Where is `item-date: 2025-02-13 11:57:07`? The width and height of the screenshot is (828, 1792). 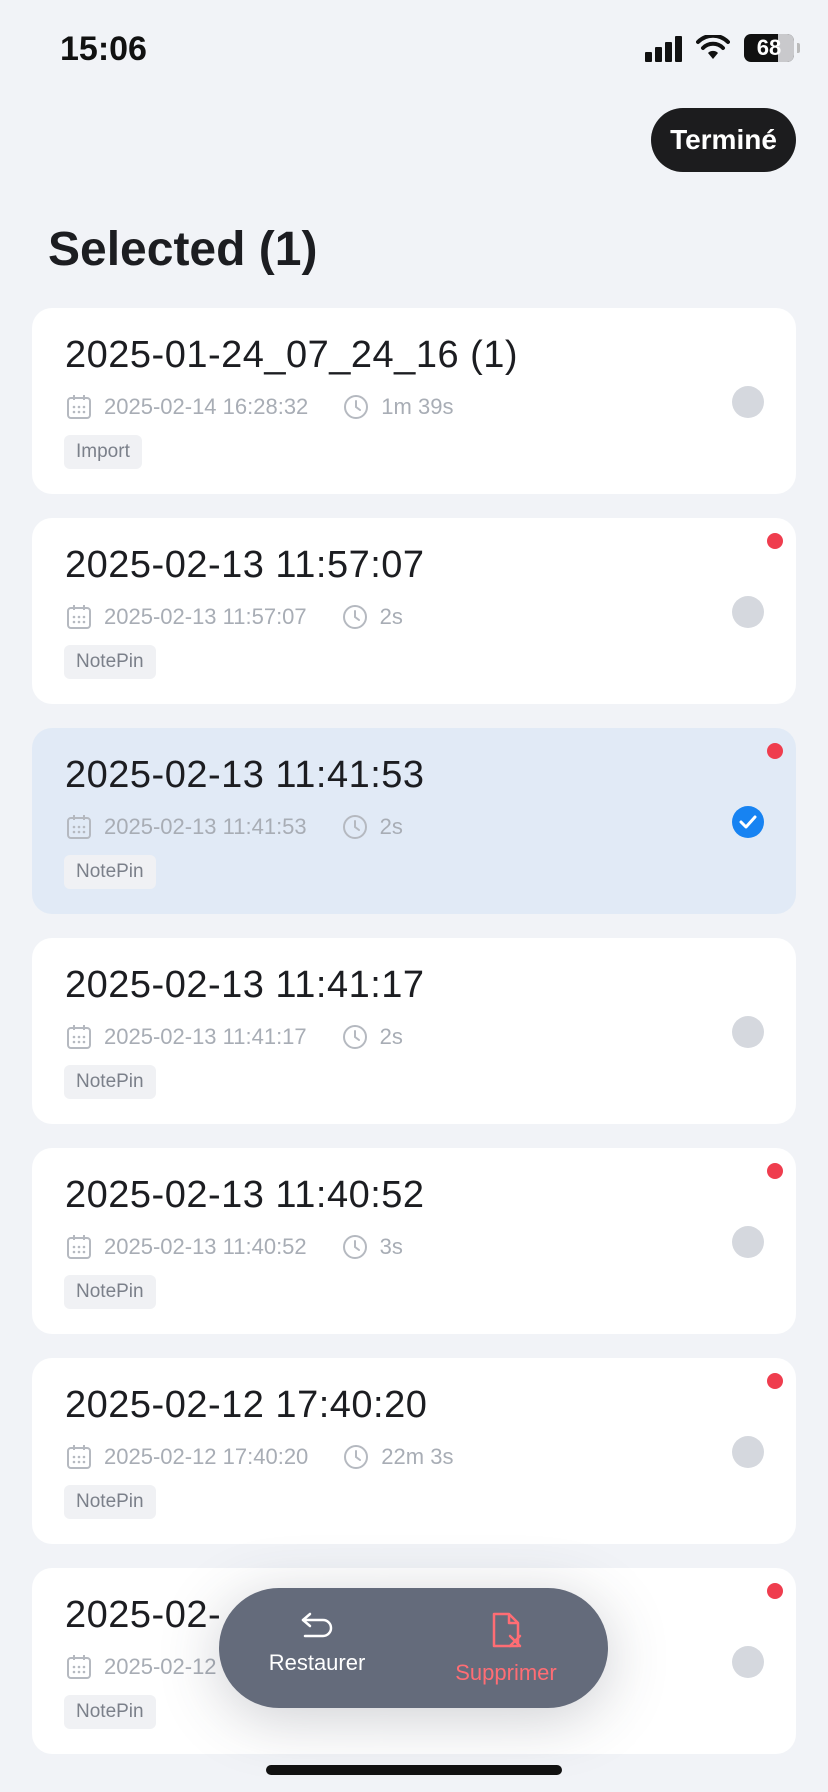
item-date: 2025-02-13 11:57:07 is located at coordinates (205, 616).